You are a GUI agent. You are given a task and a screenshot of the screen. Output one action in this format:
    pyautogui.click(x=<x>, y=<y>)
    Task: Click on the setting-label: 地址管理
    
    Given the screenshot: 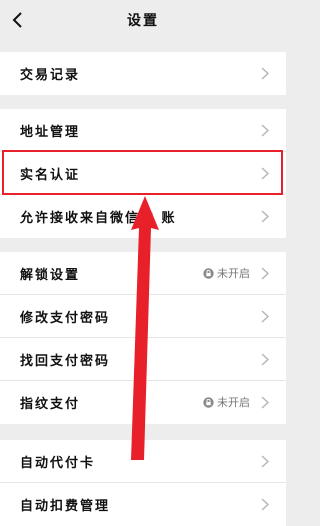 What is the action you would take?
    pyautogui.click(x=50, y=132)
    